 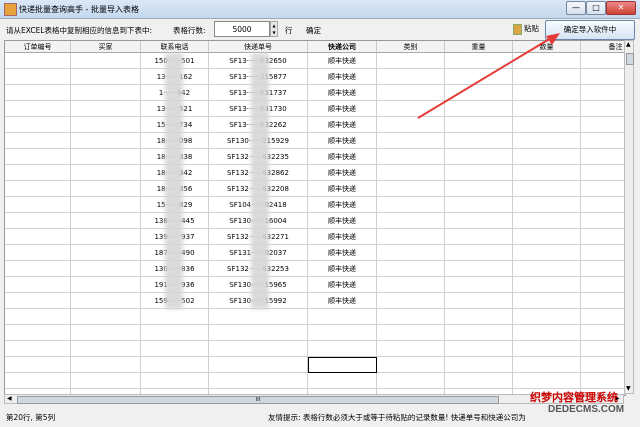 What do you see at coordinates (526, 29) in the screenshot?
I see `paste-button: 粘贴` at bounding box center [526, 29].